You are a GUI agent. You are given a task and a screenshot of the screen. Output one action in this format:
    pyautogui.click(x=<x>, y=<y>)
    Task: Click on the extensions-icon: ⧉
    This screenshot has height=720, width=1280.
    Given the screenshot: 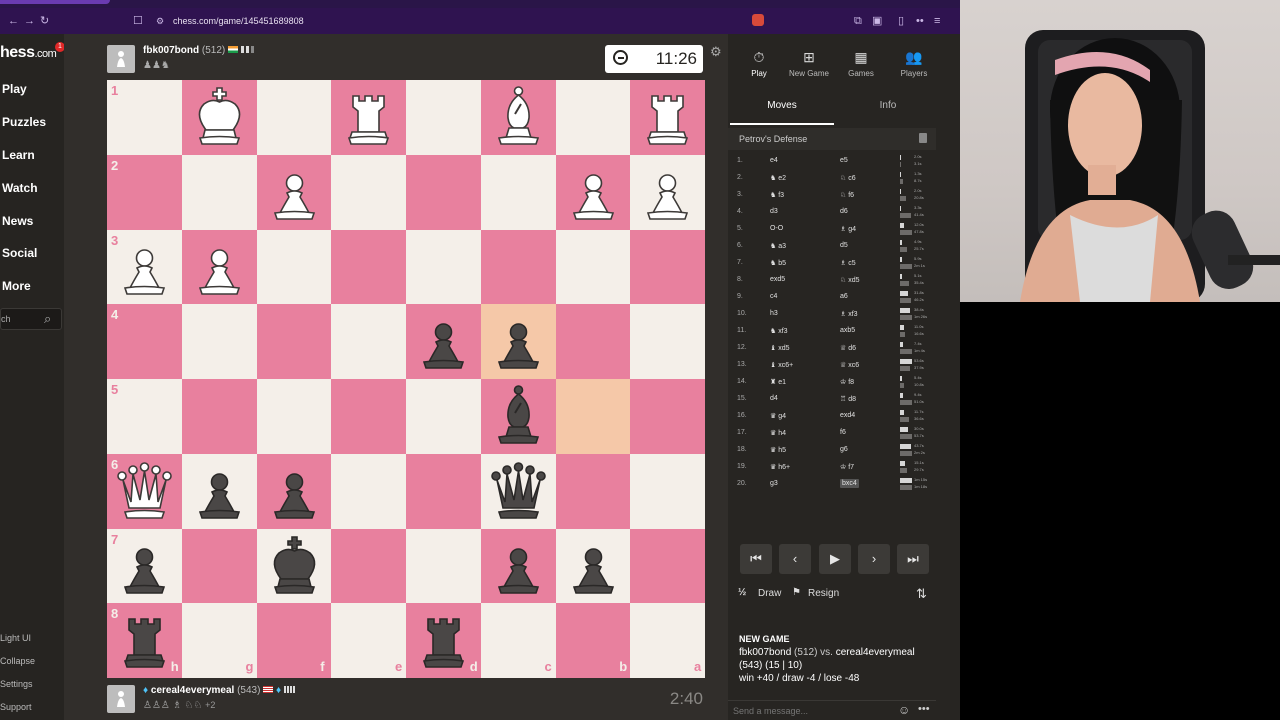 What is the action you would take?
    pyautogui.click(x=858, y=21)
    